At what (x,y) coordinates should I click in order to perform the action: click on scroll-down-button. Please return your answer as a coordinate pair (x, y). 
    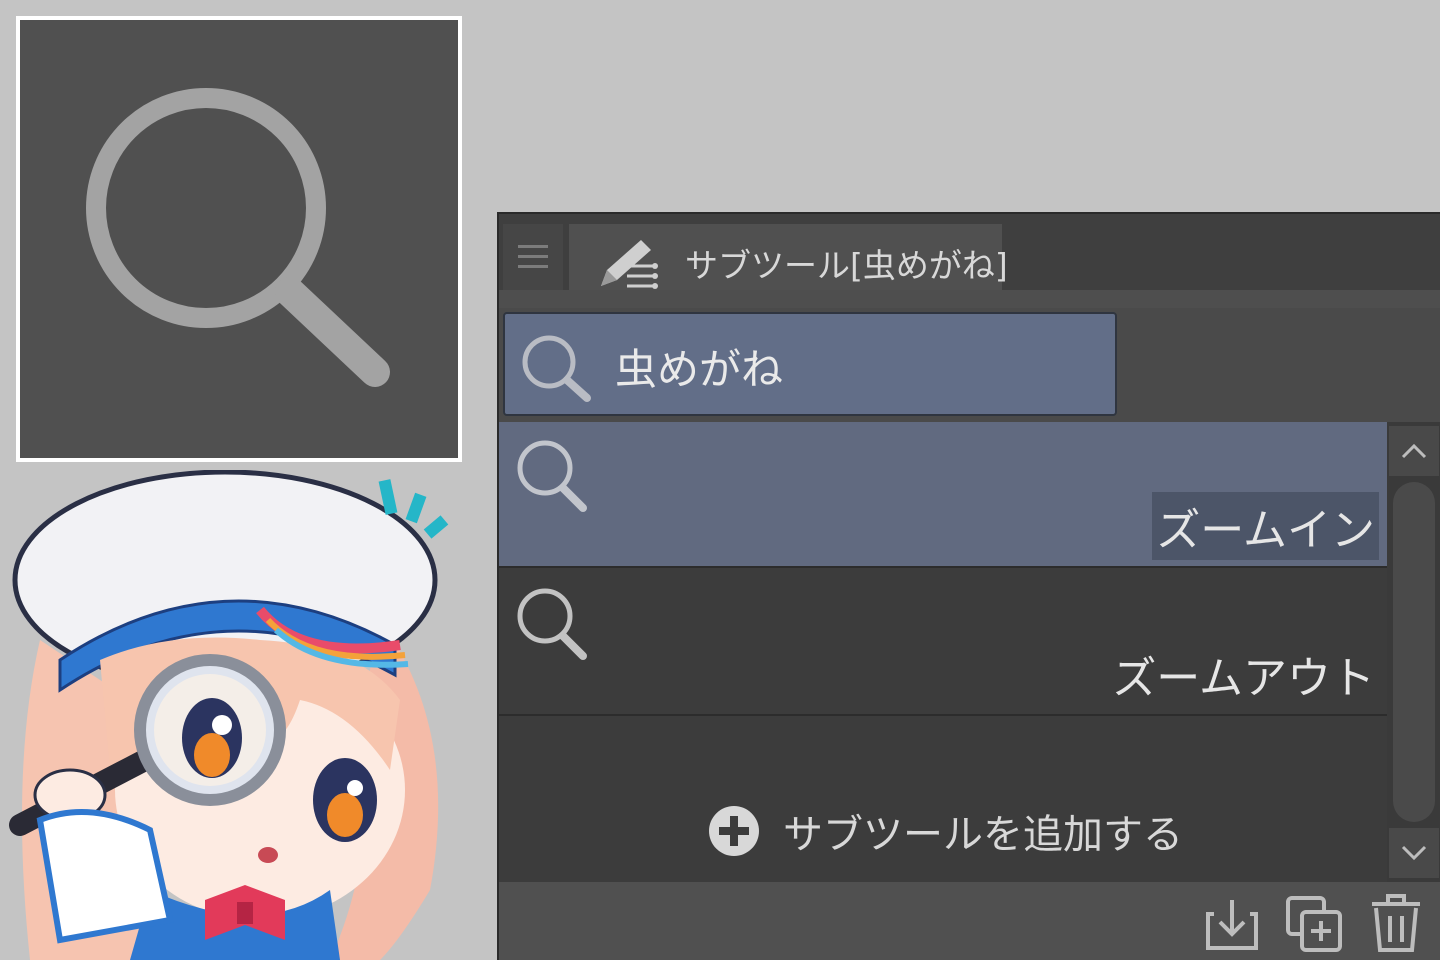
    Looking at the image, I should click on (1414, 853).